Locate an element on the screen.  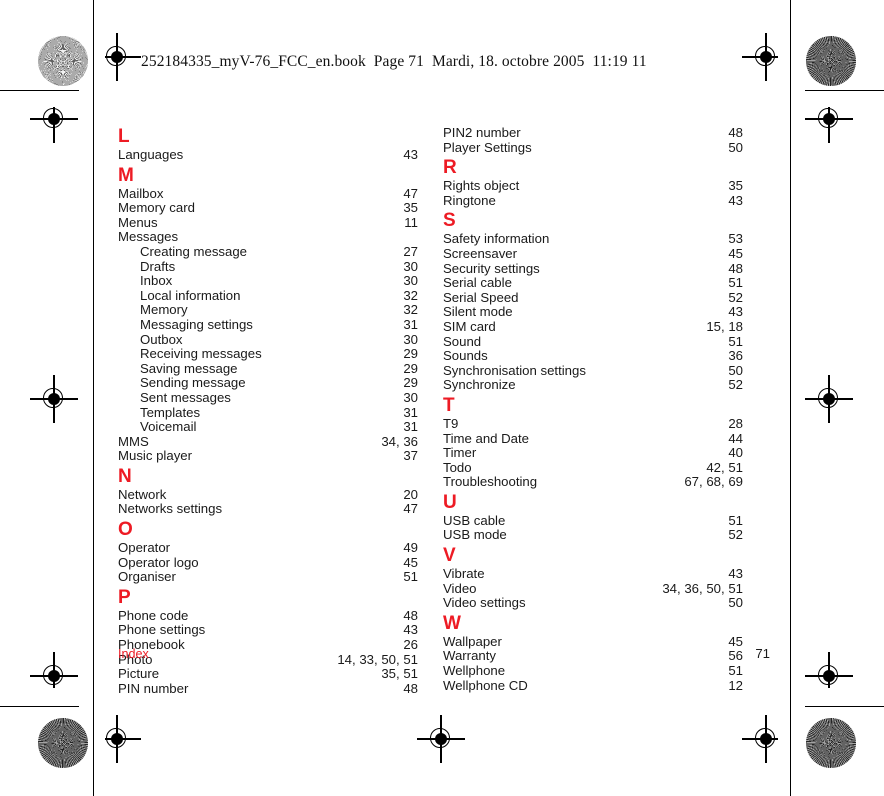
index-entry-pages: 52 is located at coordinates (735, 297).